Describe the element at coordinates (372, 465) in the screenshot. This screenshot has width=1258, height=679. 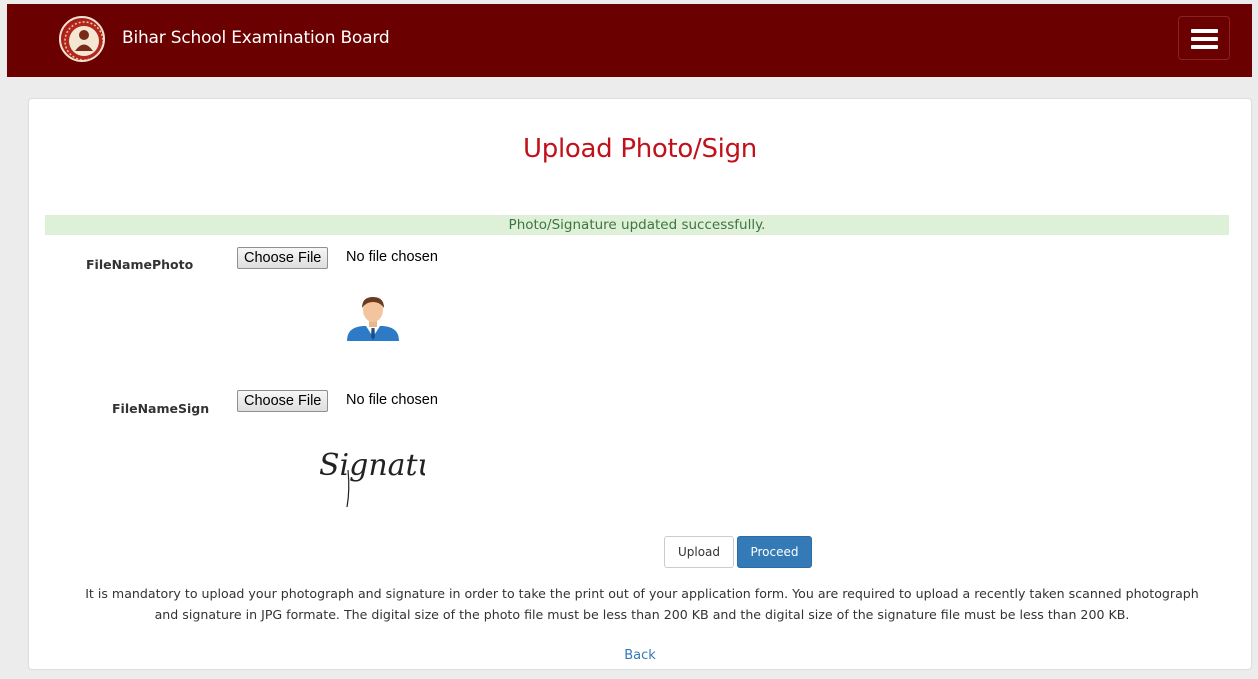
I see `svg-text: Signature` at that location.